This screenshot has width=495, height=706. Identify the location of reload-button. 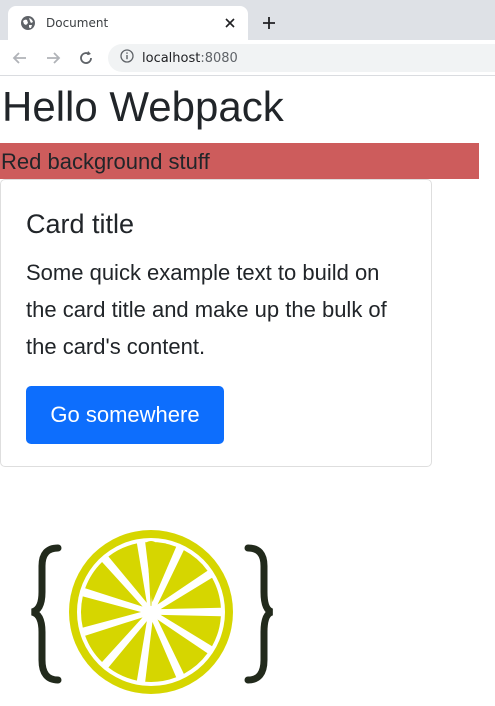
(86, 58).